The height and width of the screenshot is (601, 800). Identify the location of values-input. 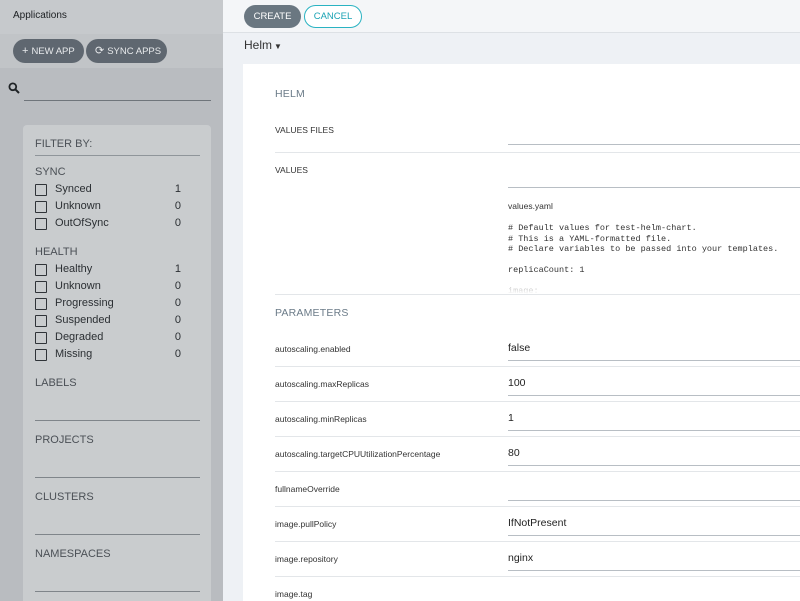
(654, 187).